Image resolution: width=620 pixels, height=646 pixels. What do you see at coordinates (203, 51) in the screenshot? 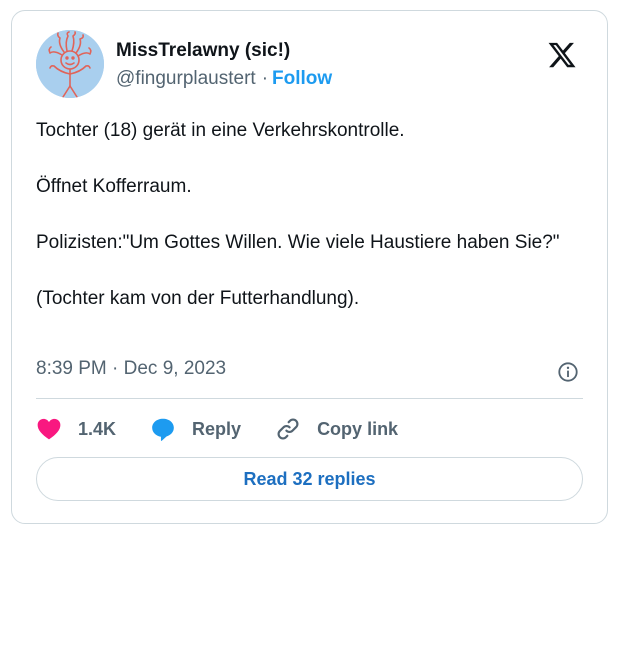
I see `author-display-name: MissTrelawny (sic!)` at bounding box center [203, 51].